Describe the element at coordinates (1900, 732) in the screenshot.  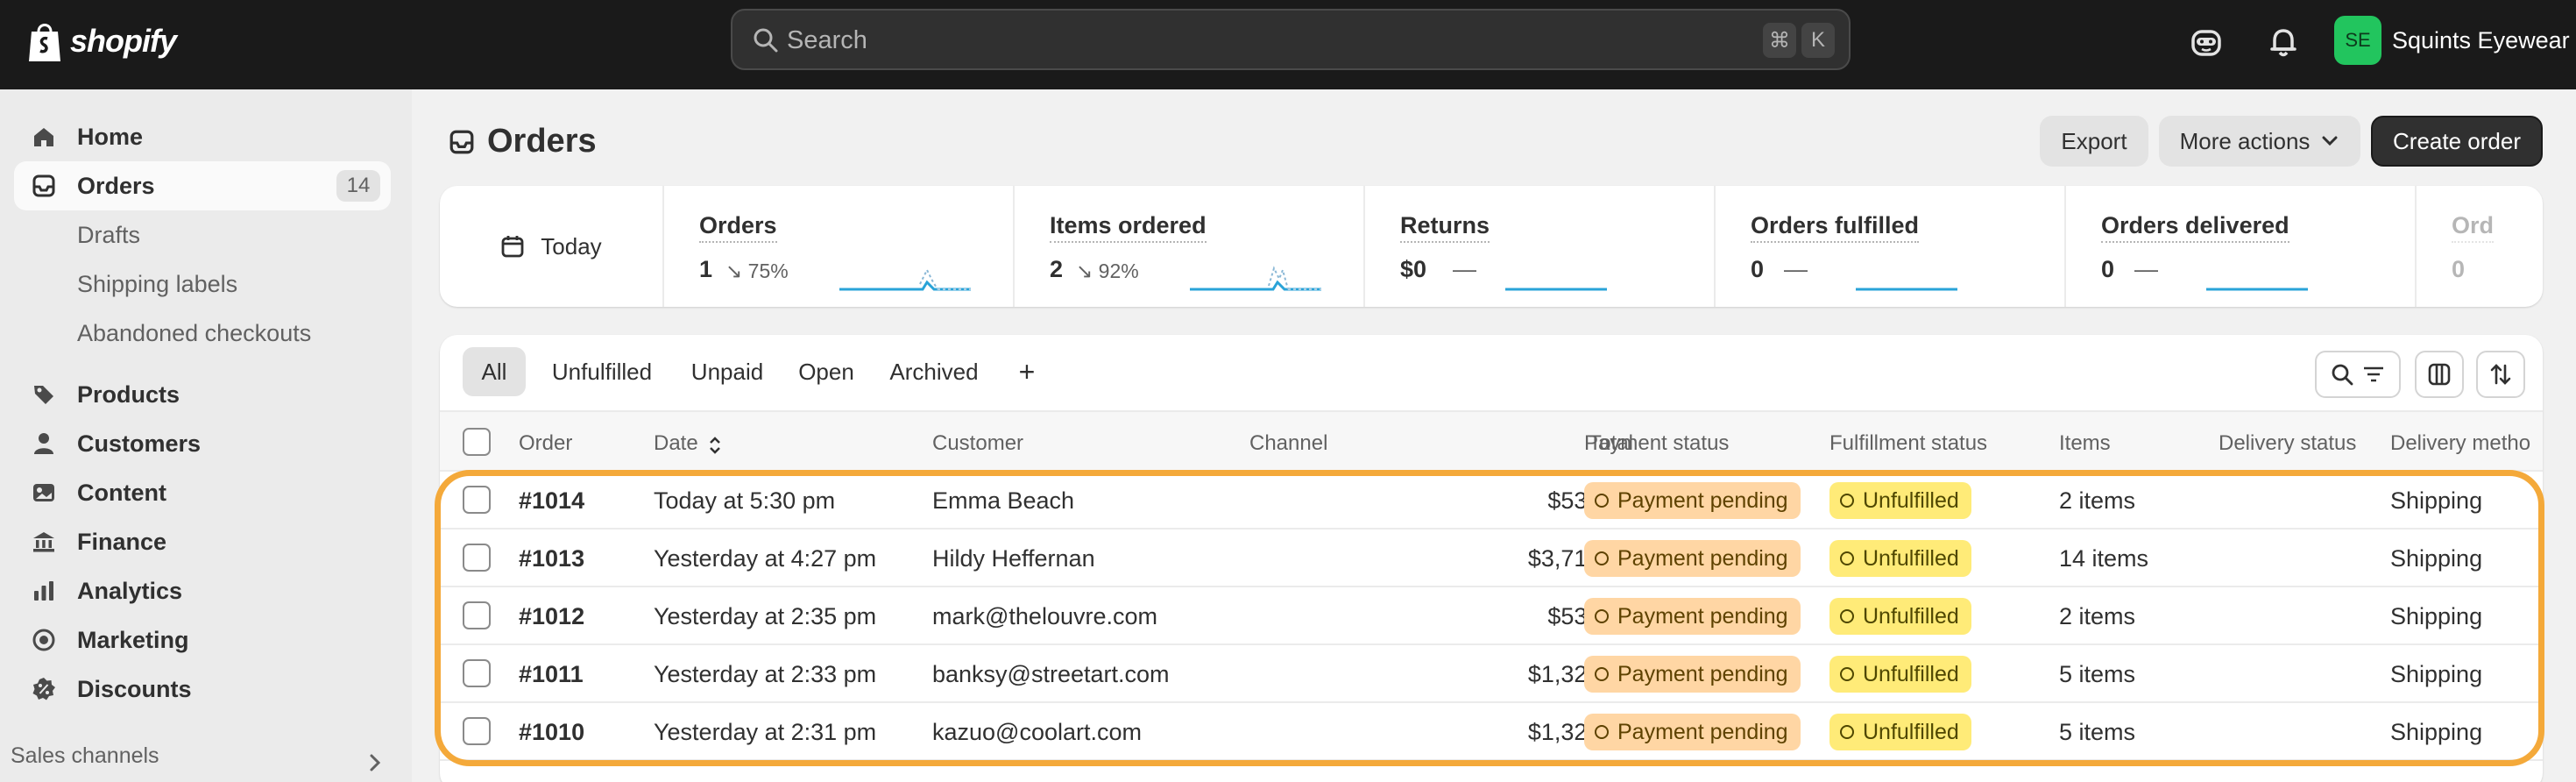
I see `fulfillment-status-badge: Unfulfilled` at that location.